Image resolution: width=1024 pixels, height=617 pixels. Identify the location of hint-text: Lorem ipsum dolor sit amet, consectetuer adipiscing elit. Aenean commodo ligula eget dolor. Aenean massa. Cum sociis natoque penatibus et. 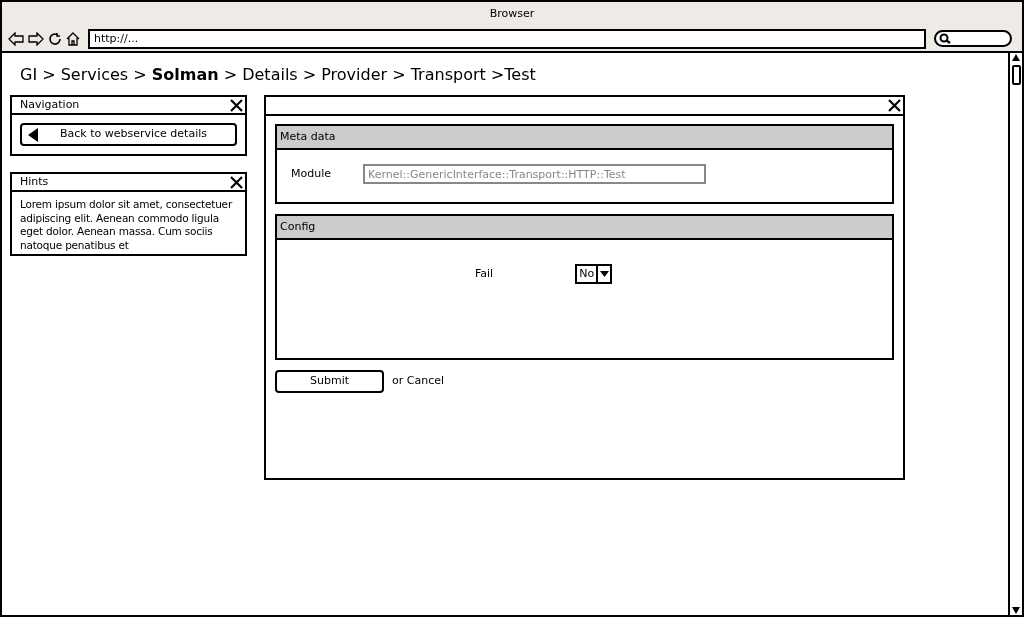
(126, 225).